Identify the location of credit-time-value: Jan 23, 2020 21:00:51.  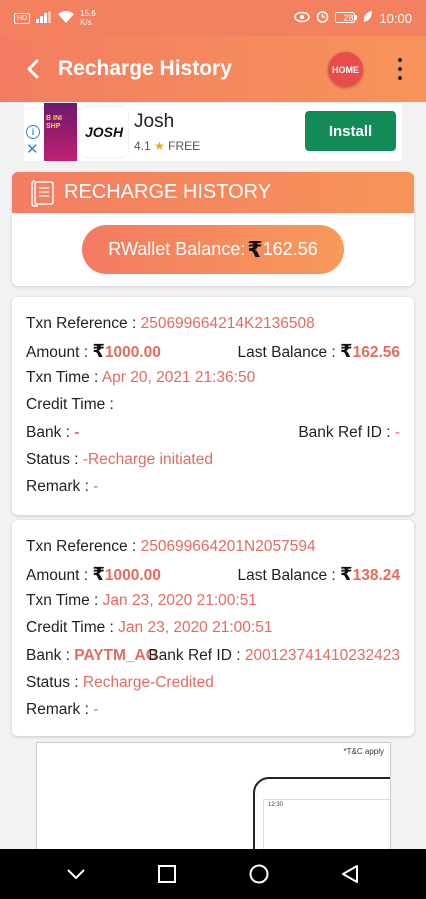
(195, 627).